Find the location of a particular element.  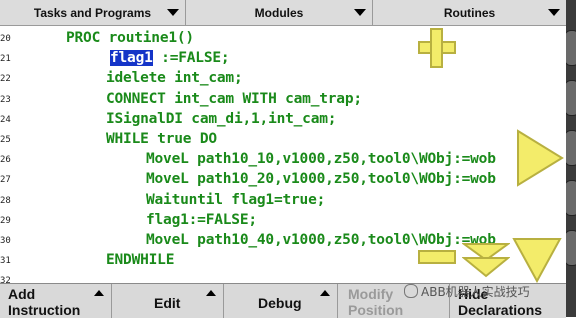

line-number: 24 is located at coordinates (5, 119).